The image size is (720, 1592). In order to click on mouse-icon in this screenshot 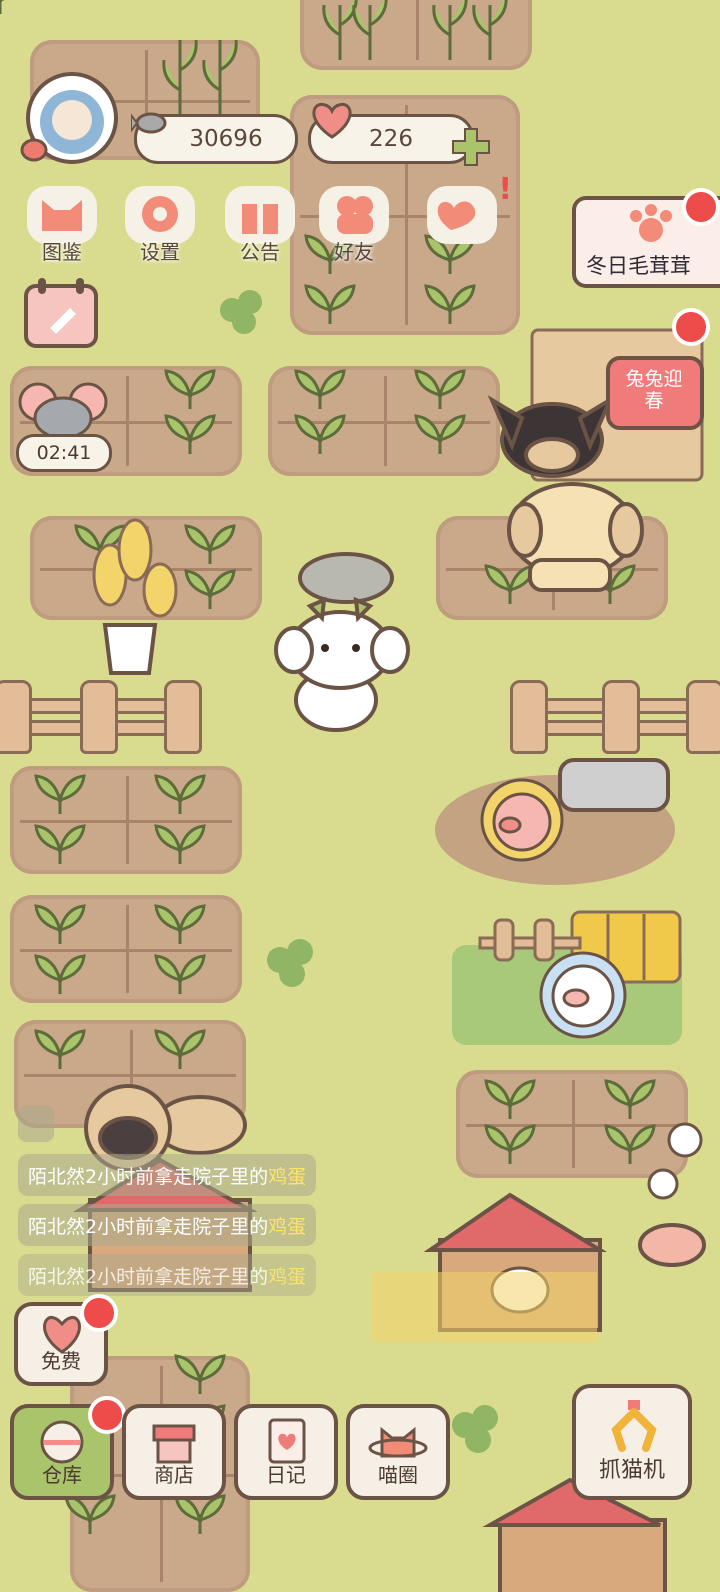, I will do `click(63, 411)`.